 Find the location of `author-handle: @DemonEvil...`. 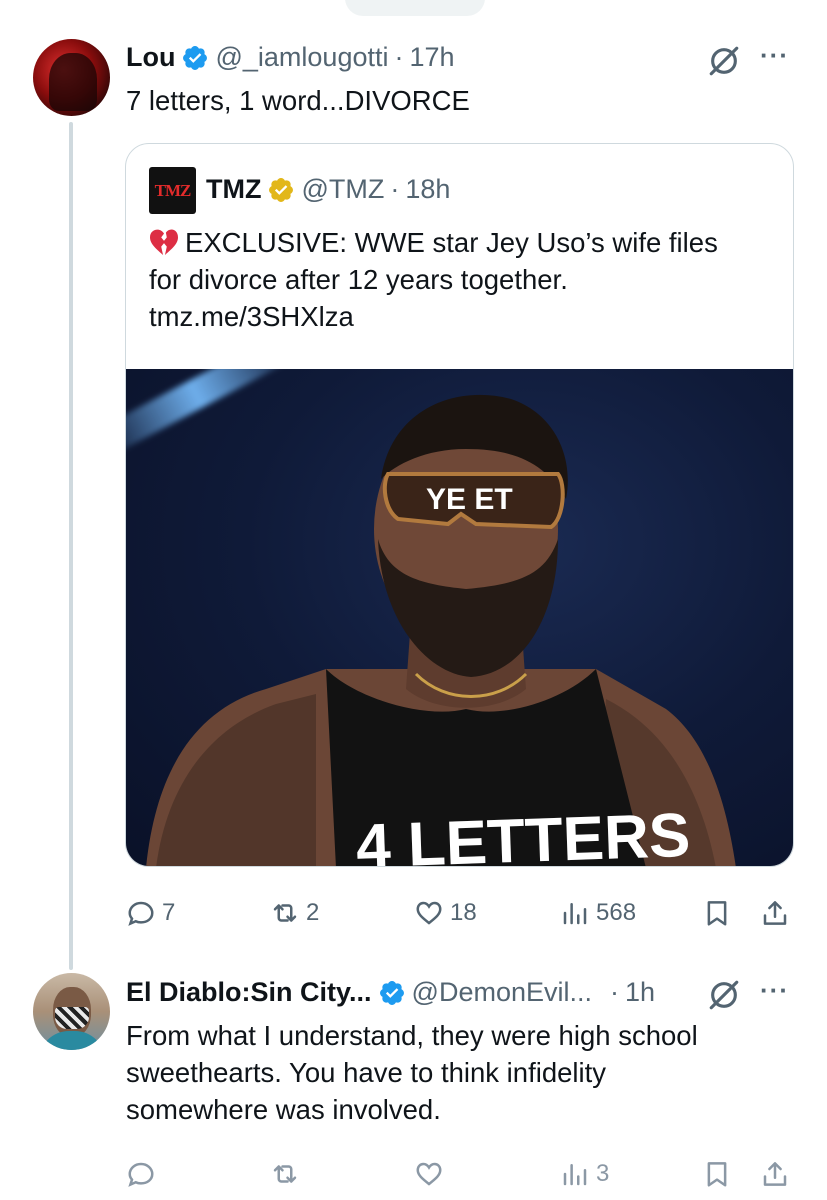

author-handle: @DemonEvil... is located at coordinates (502, 992).